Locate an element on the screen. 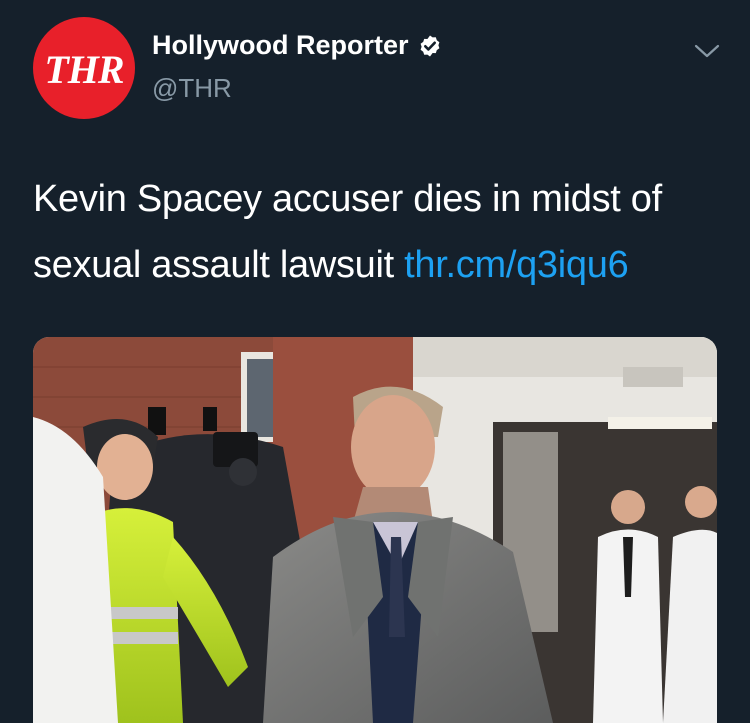 The width and height of the screenshot is (750, 723). author-name-row: Hollywood Reporter is located at coordinates (297, 45).